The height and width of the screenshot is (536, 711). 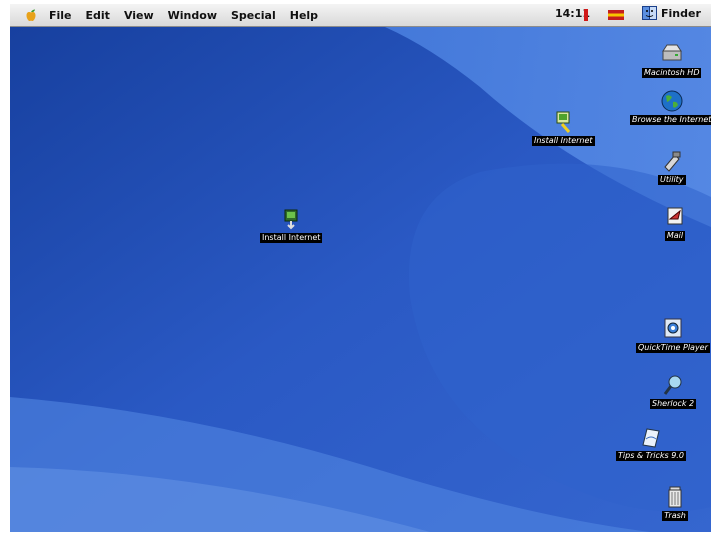 I want to click on menu-window: Window, so click(x=192, y=15).